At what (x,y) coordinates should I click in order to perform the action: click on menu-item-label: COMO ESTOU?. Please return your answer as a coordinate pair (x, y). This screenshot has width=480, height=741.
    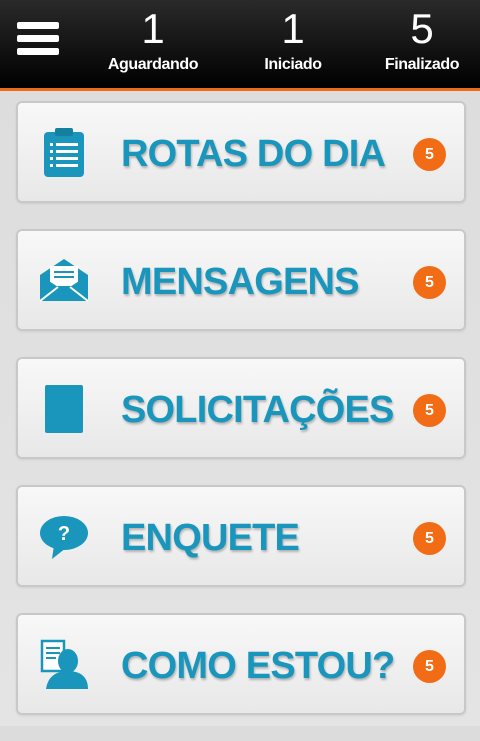
    Looking at the image, I should click on (258, 666).